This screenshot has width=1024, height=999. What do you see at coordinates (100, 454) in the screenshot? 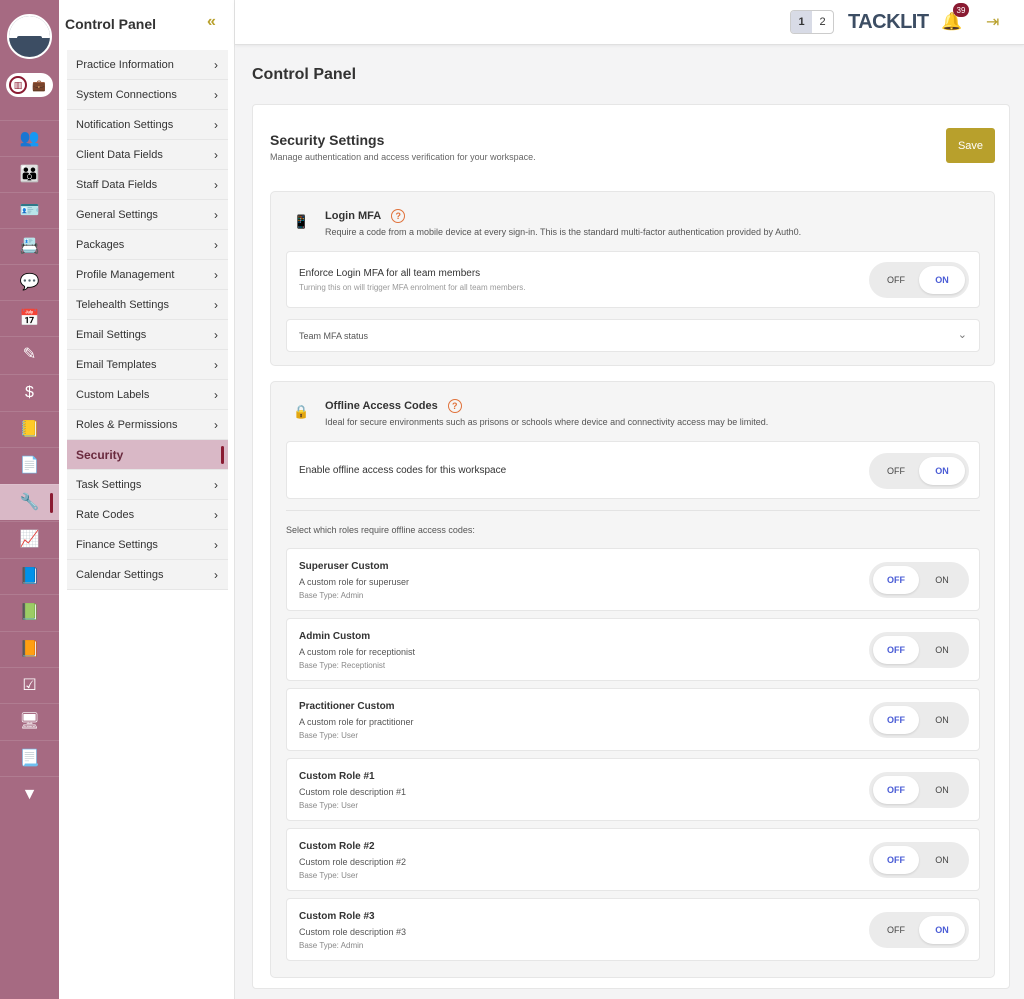
I see `nav-item-label: Security` at bounding box center [100, 454].